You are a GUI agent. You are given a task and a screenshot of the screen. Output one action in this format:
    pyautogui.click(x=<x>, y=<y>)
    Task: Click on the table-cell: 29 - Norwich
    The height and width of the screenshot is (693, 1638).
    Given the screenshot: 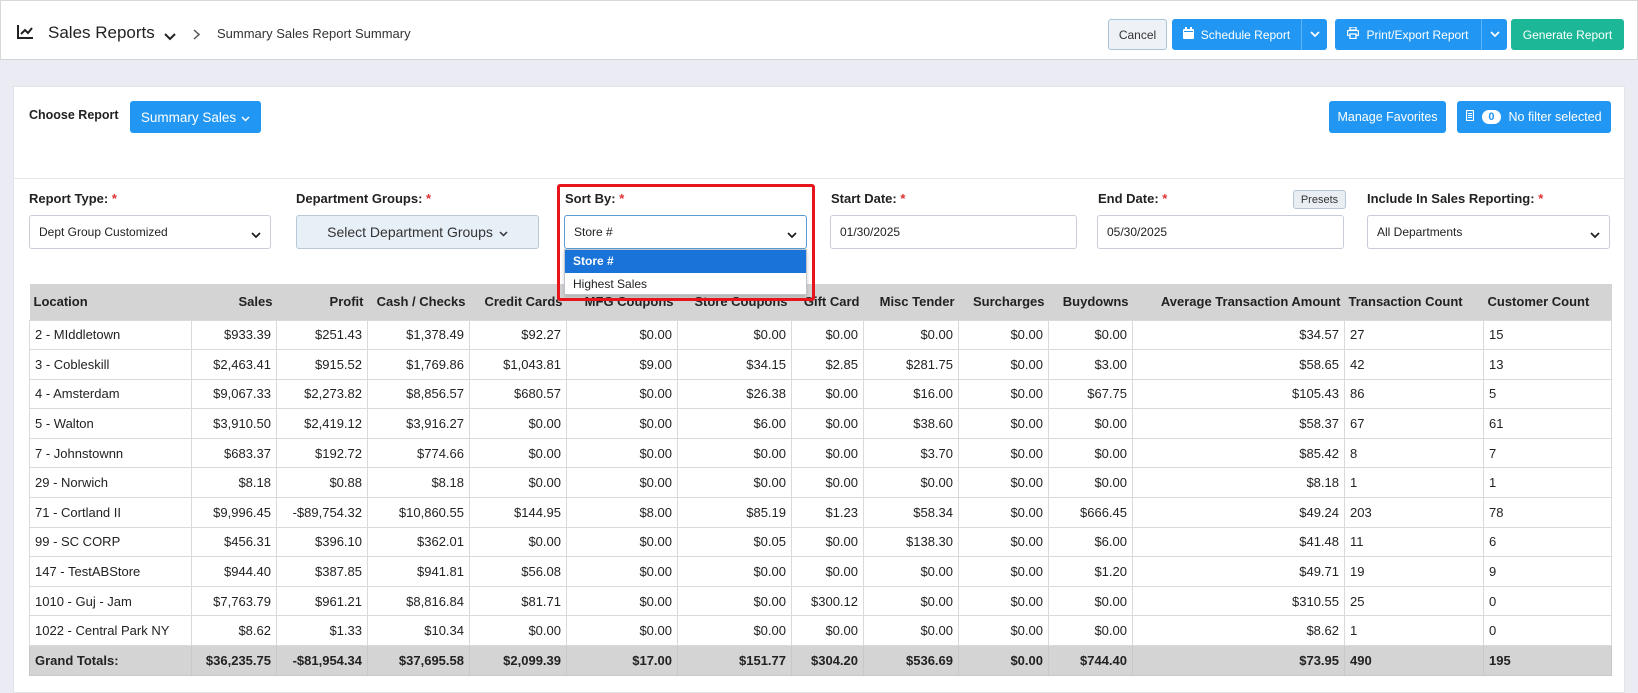 What is the action you would take?
    pyautogui.click(x=110, y=483)
    